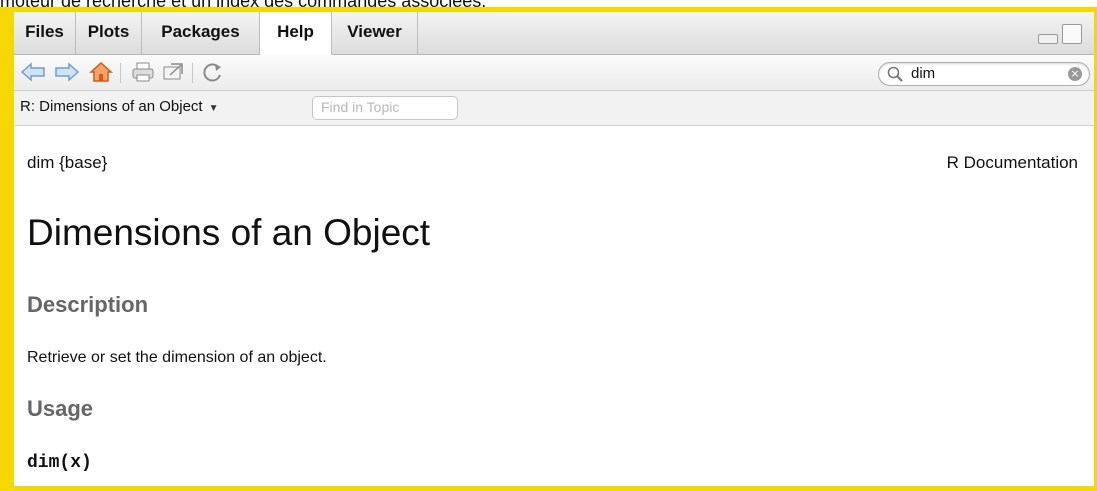  I want to click on tab-help: Help, so click(296, 33).